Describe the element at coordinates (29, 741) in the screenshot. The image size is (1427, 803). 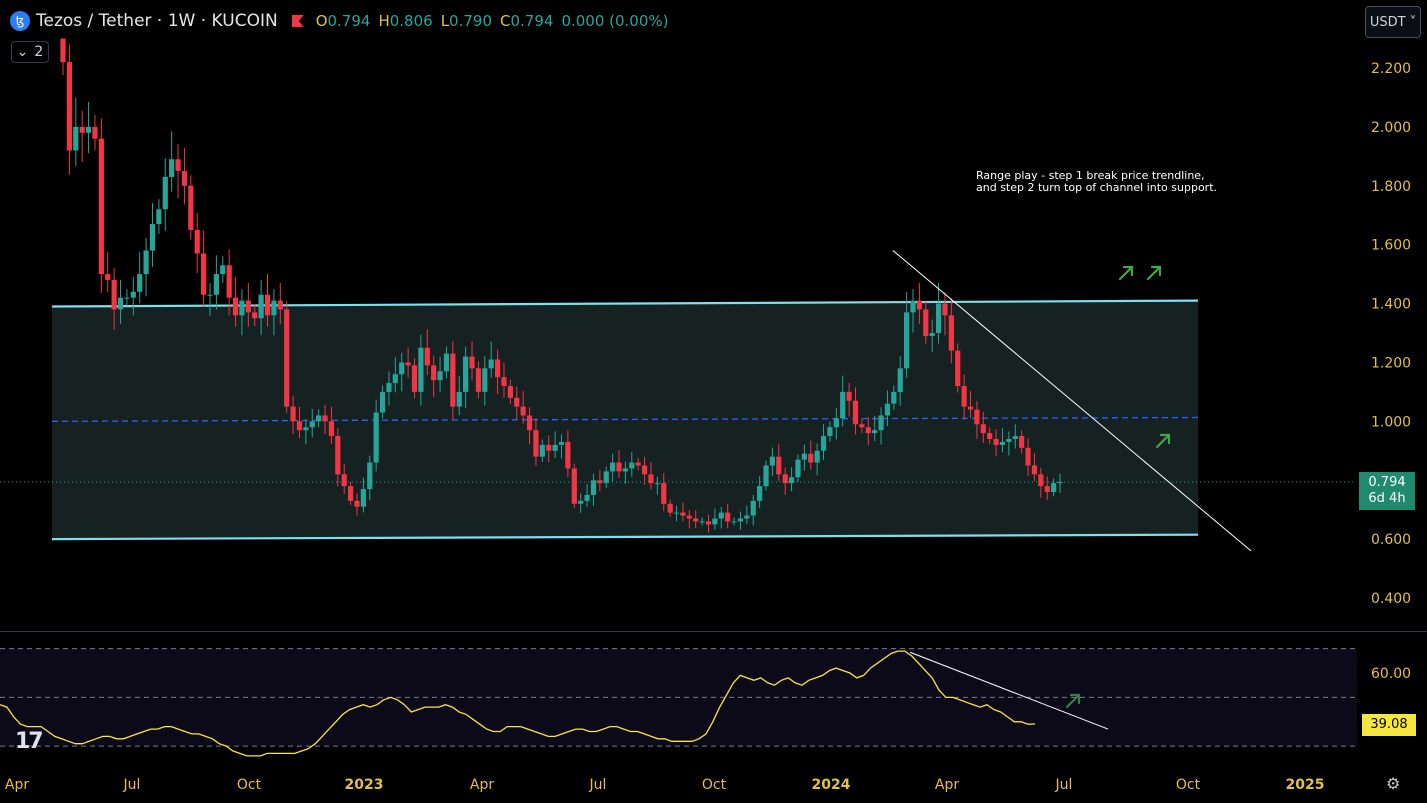
I see `tradingview-logo: 17` at that location.